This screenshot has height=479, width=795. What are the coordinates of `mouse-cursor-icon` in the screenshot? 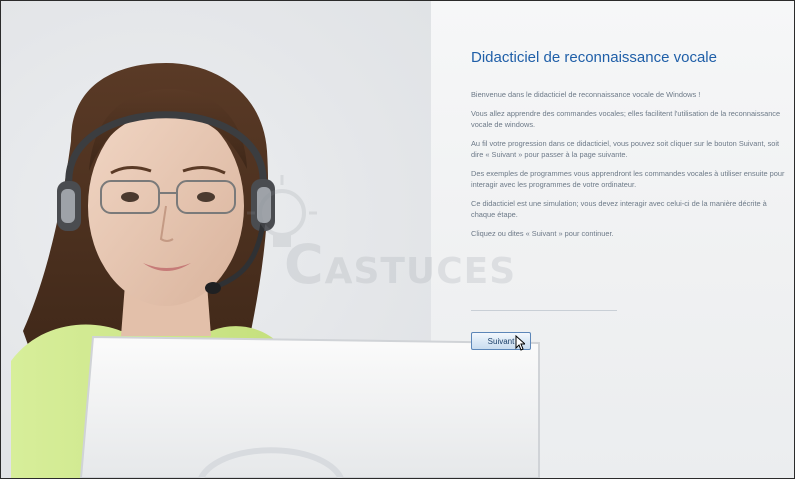 It's located at (520, 343).